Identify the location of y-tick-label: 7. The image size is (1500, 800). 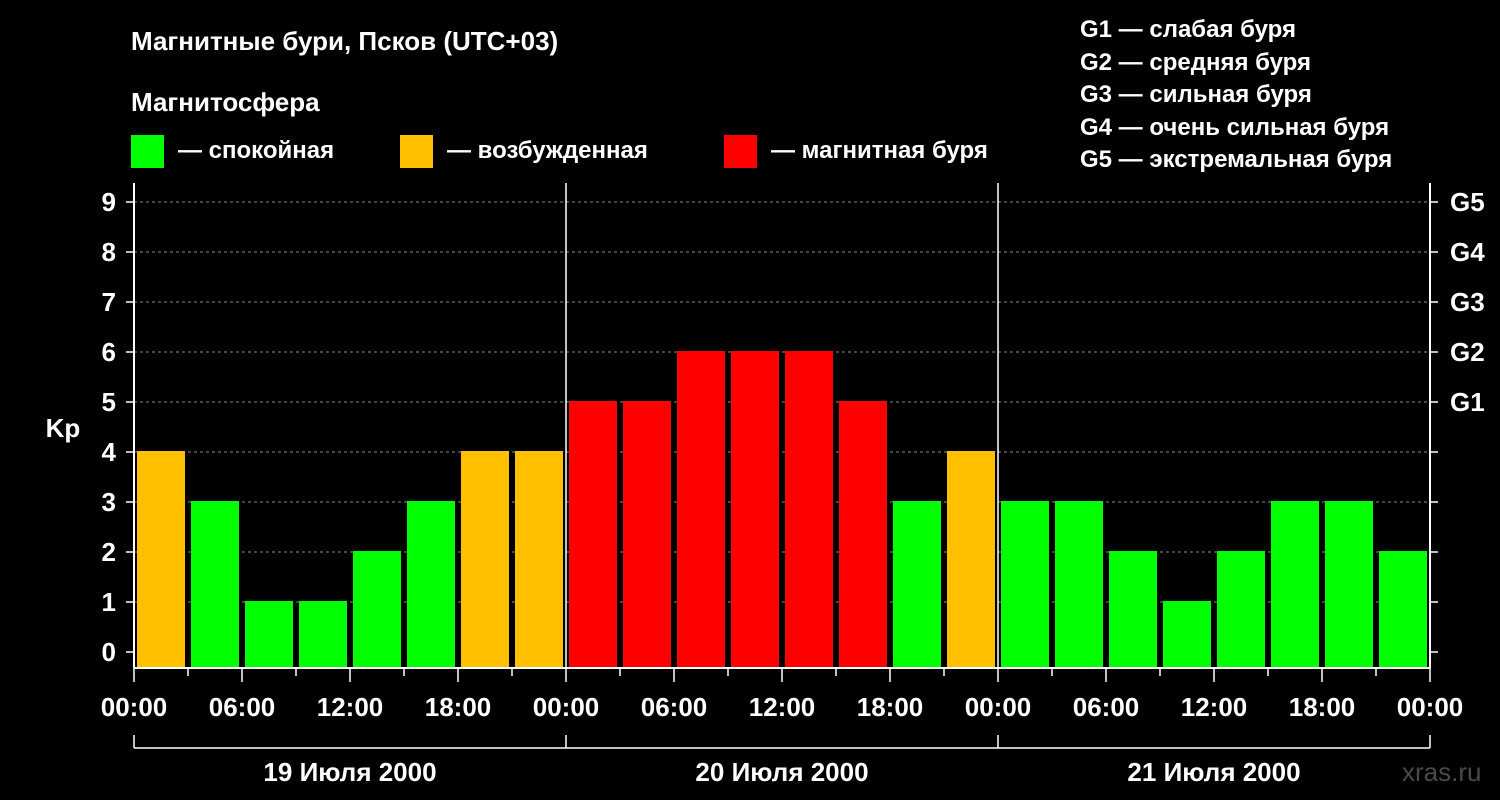
(109, 302).